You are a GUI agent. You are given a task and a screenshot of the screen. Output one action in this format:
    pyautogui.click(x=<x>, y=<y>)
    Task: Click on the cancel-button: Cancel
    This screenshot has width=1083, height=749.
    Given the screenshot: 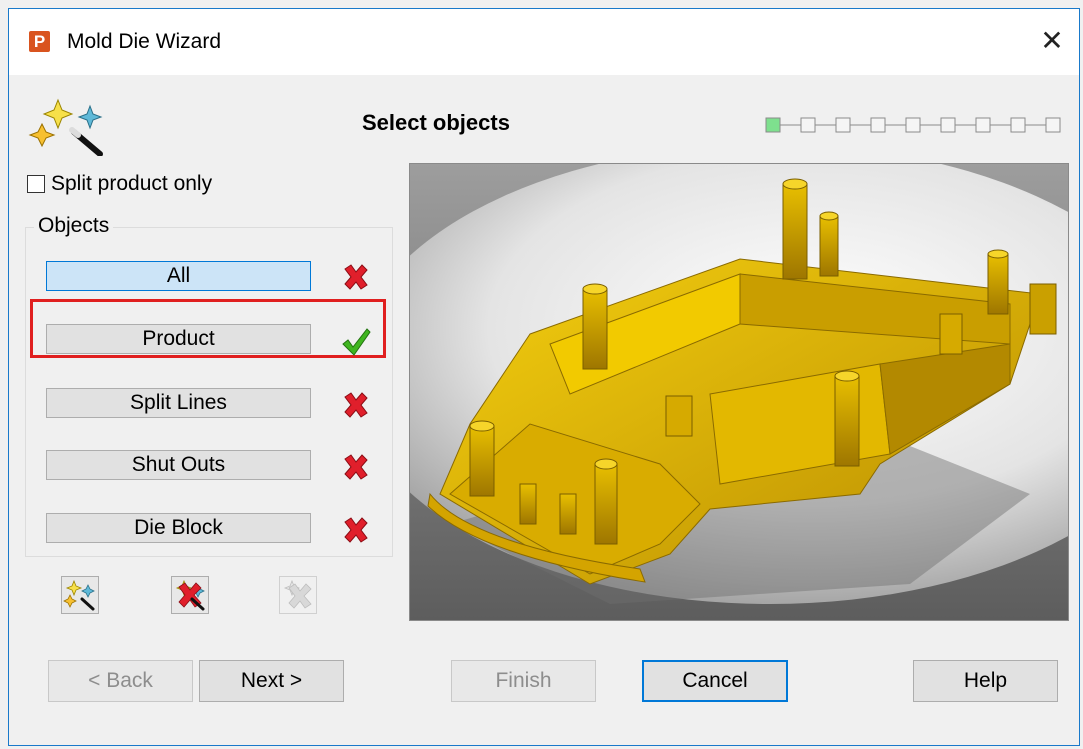 What is the action you would take?
    pyautogui.click(x=715, y=681)
    